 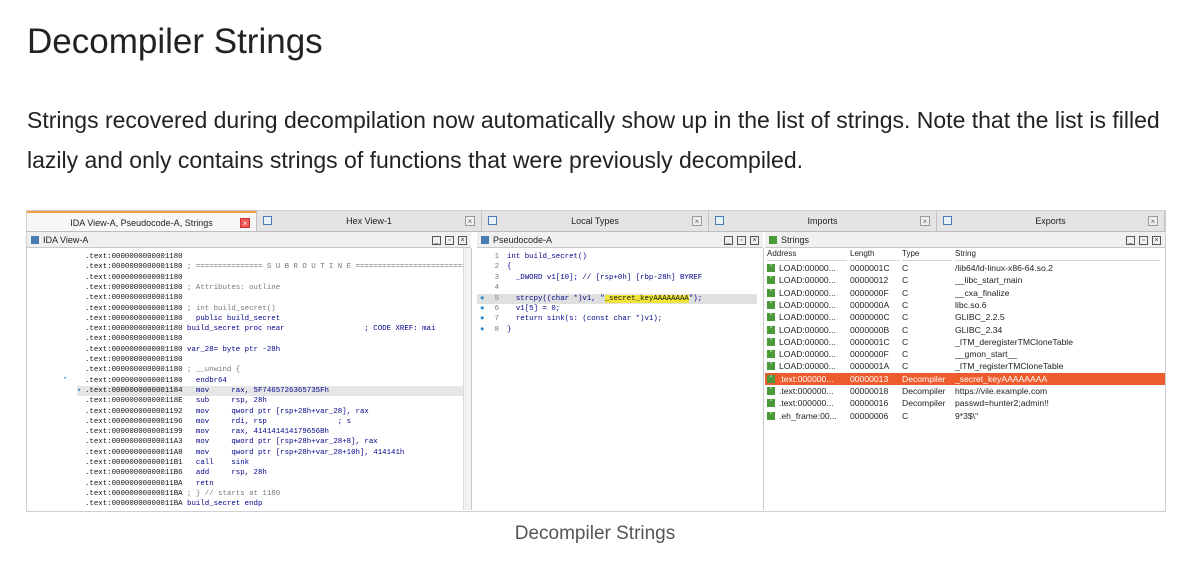 What do you see at coordinates (496, 267) in the screenshot?
I see `line-number: 2` at bounding box center [496, 267].